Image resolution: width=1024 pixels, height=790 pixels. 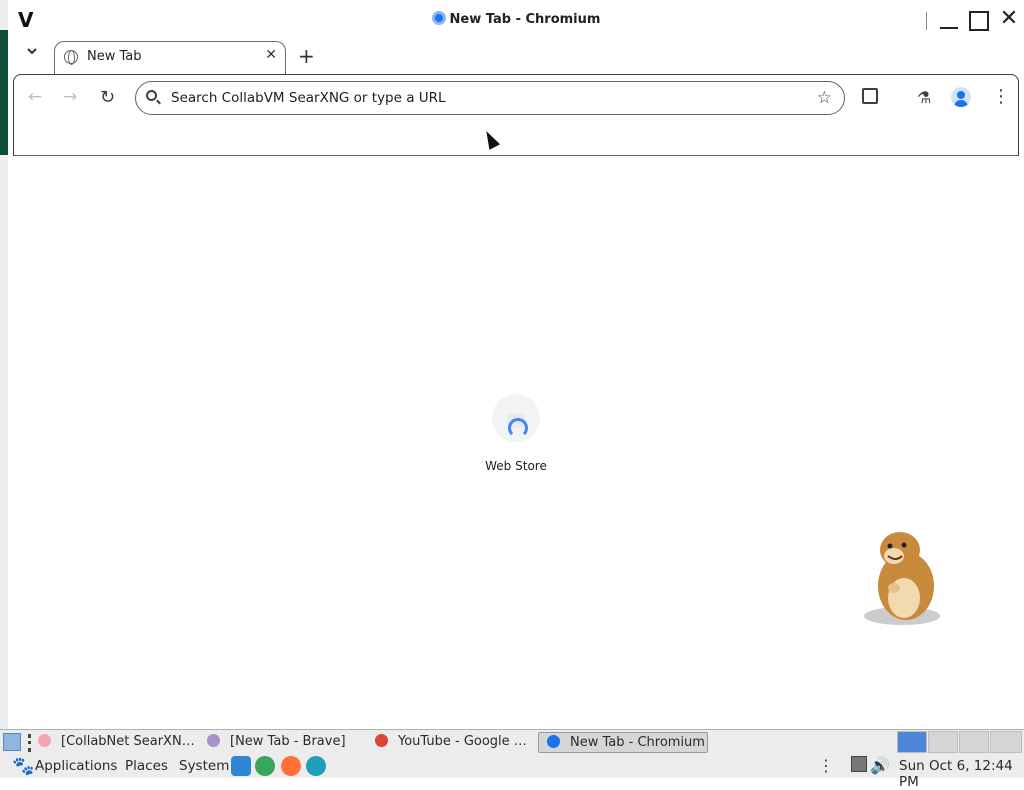 I want to click on extensions-icon, so click(x=870, y=96).